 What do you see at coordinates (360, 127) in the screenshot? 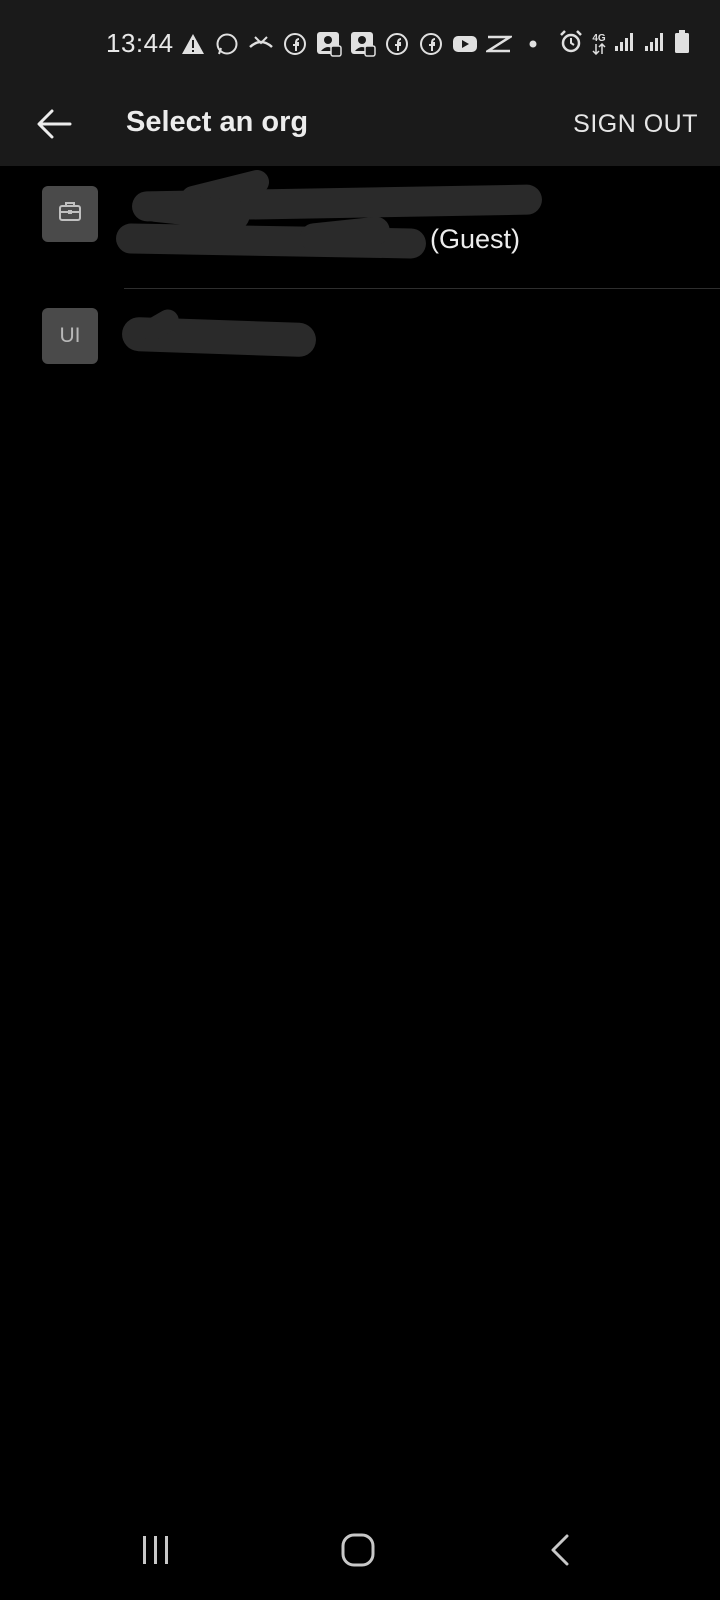
I see `app-bar: Select an org SIGN OUT` at bounding box center [360, 127].